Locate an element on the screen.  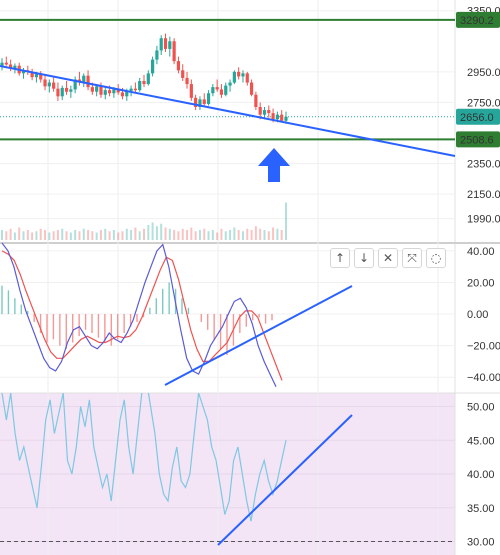
rsi-tick-label: 35.00 is located at coordinates (481, 509).